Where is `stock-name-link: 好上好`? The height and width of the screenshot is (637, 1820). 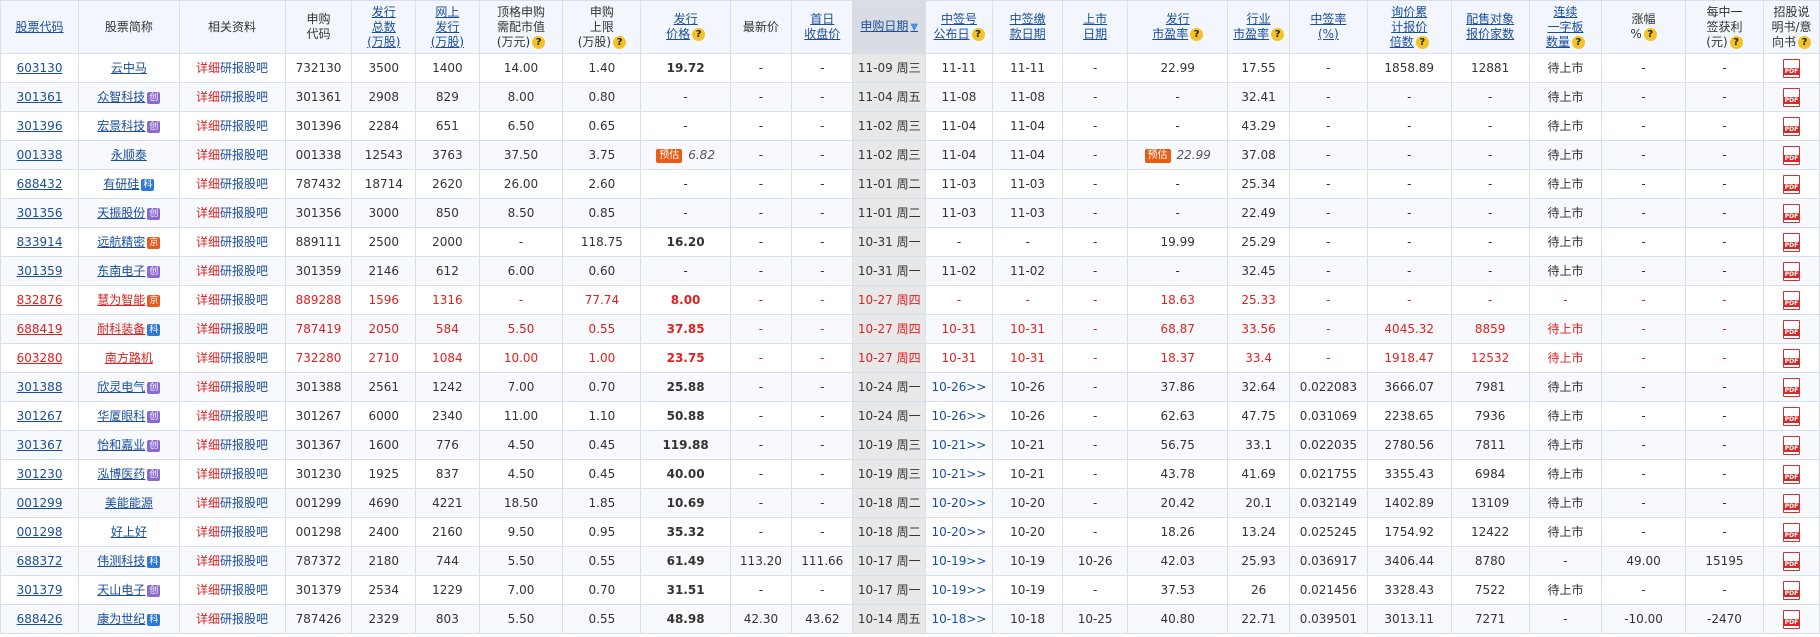
stock-name-link: 好上好 is located at coordinates (129, 532).